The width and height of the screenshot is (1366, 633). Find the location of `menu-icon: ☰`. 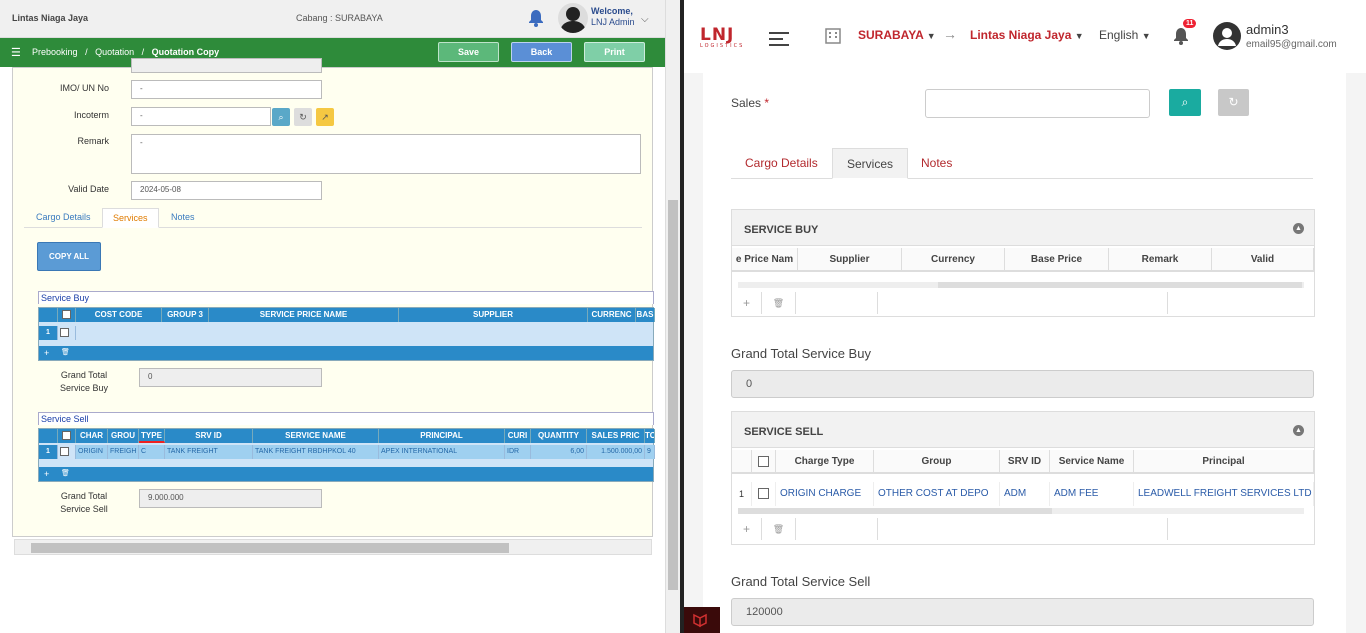

menu-icon: ☰ is located at coordinates (16, 52).